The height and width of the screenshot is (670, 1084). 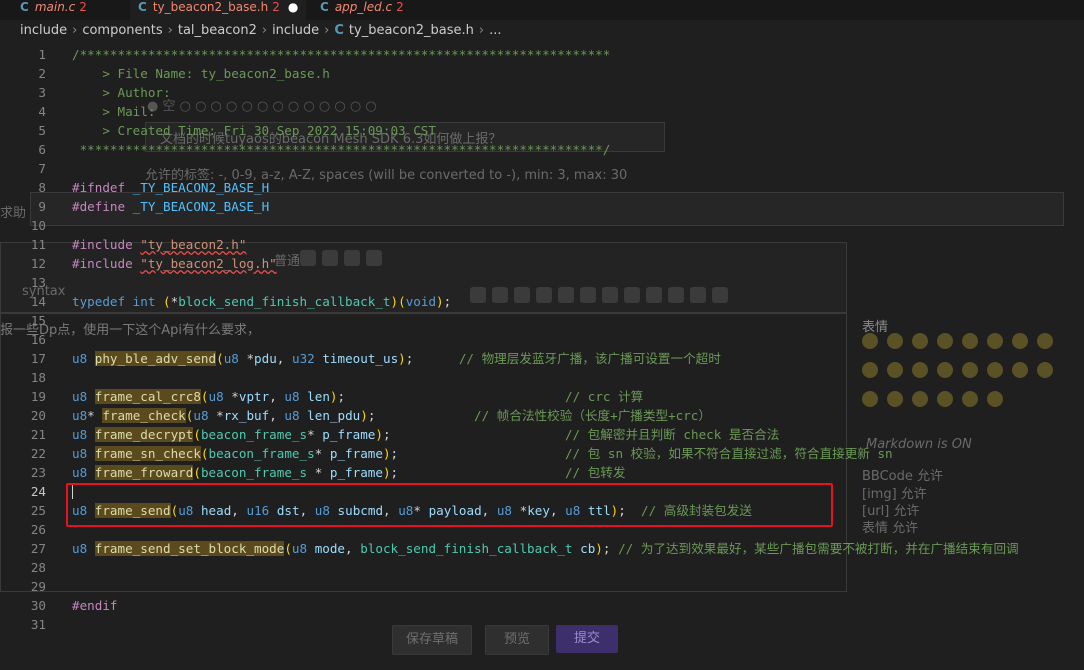 What do you see at coordinates (42, 111) in the screenshot?
I see `line-number: 4` at bounding box center [42, 111].